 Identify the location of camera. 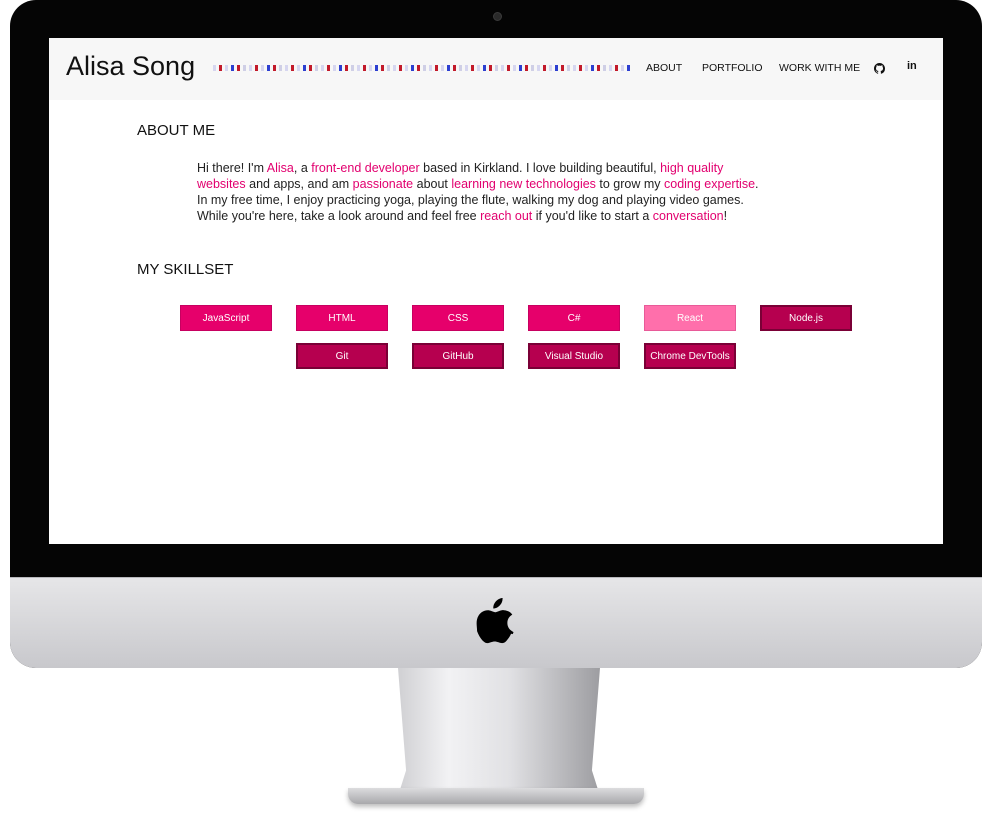
(497, 16).